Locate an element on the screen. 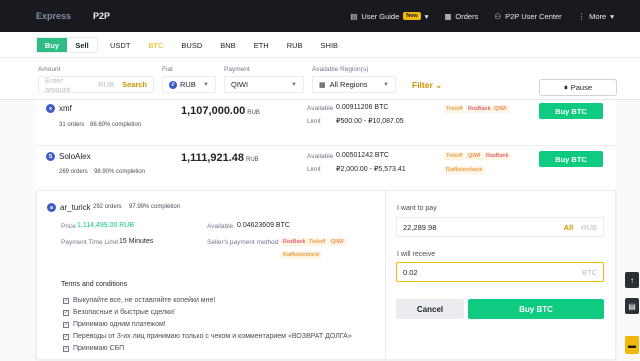 The width and height of the screenshot is (640, 361). amount-input: Enter amount RUB Search is located at coordinates (96, 84).